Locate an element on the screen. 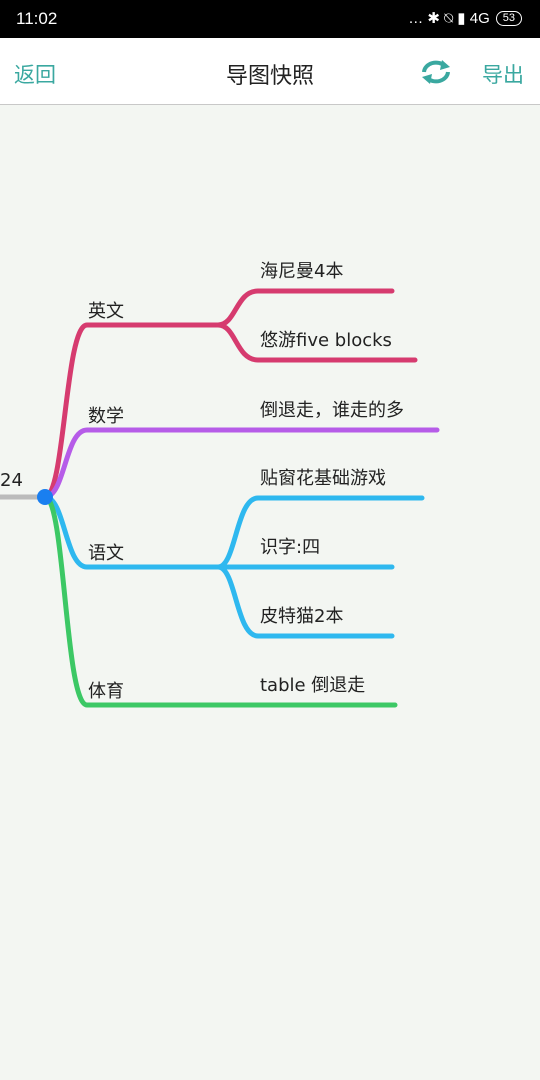  child-label-2-1: 识字:四 is located at coordinates (290, 546).